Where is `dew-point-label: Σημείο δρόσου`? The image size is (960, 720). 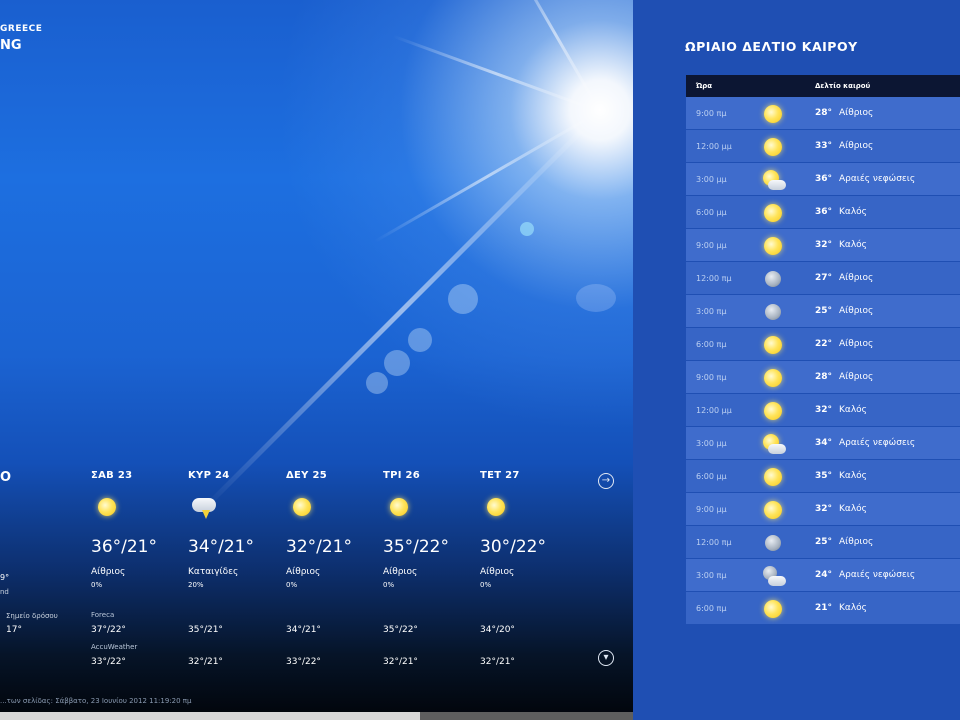 dew-point-label: Σημείο δρόσου is located at coordinates (32, 616).